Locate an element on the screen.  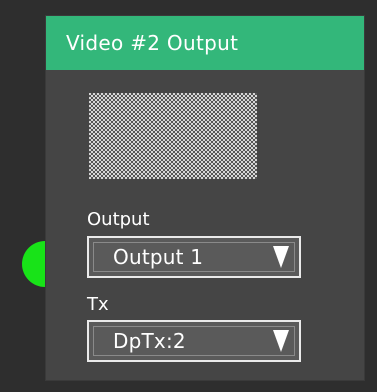
output-label: Output is located at coordinates (118, 219).